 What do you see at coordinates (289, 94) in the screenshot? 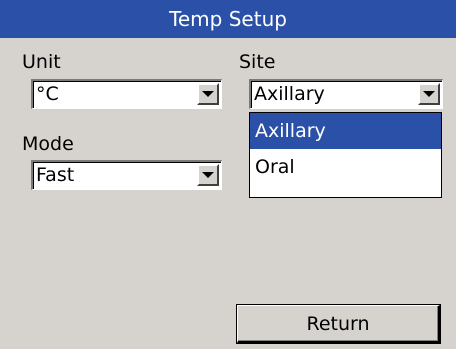
I see `site-value: Axillary` at bounding box center [289, 94].